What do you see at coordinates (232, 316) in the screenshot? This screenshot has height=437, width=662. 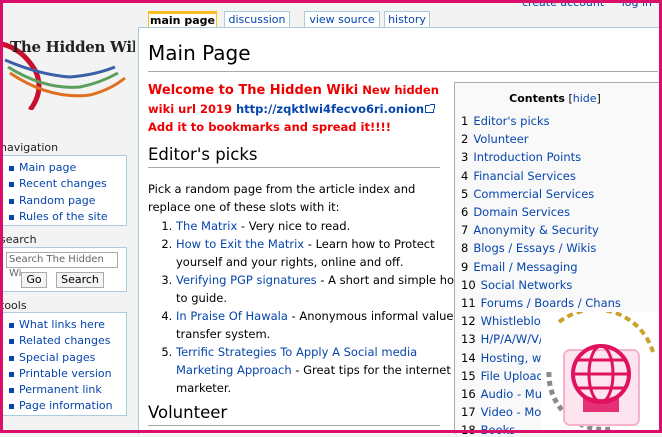 I see `pick-link: In Praise Of Hawala` at bounding box center [232, 316].